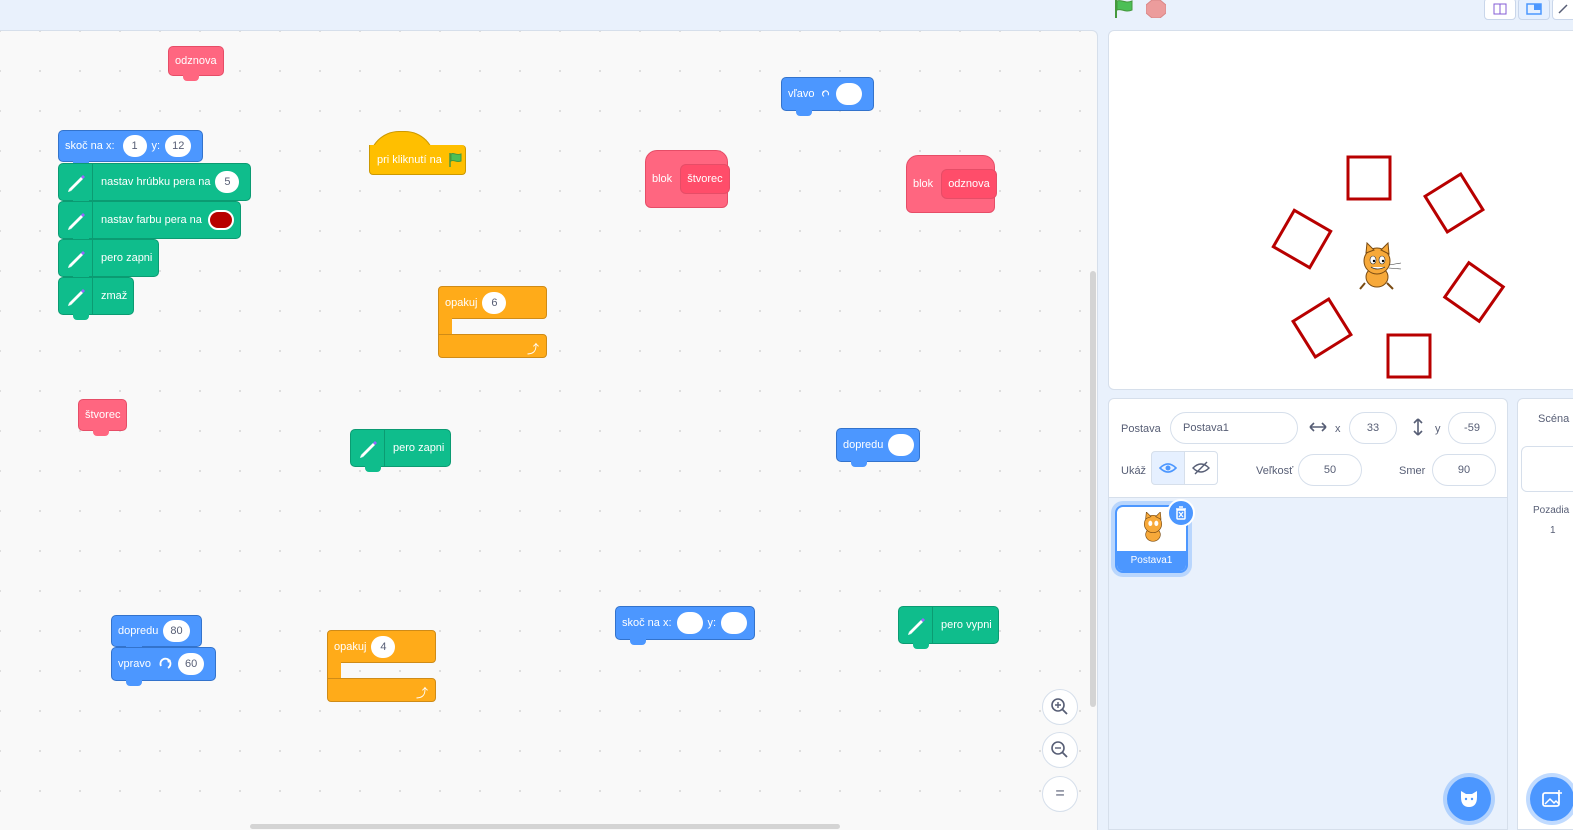 The height and width of the screenshot is (830, 1573). I want to click on stvorec-call-block: štvorec, so click(103, 417).